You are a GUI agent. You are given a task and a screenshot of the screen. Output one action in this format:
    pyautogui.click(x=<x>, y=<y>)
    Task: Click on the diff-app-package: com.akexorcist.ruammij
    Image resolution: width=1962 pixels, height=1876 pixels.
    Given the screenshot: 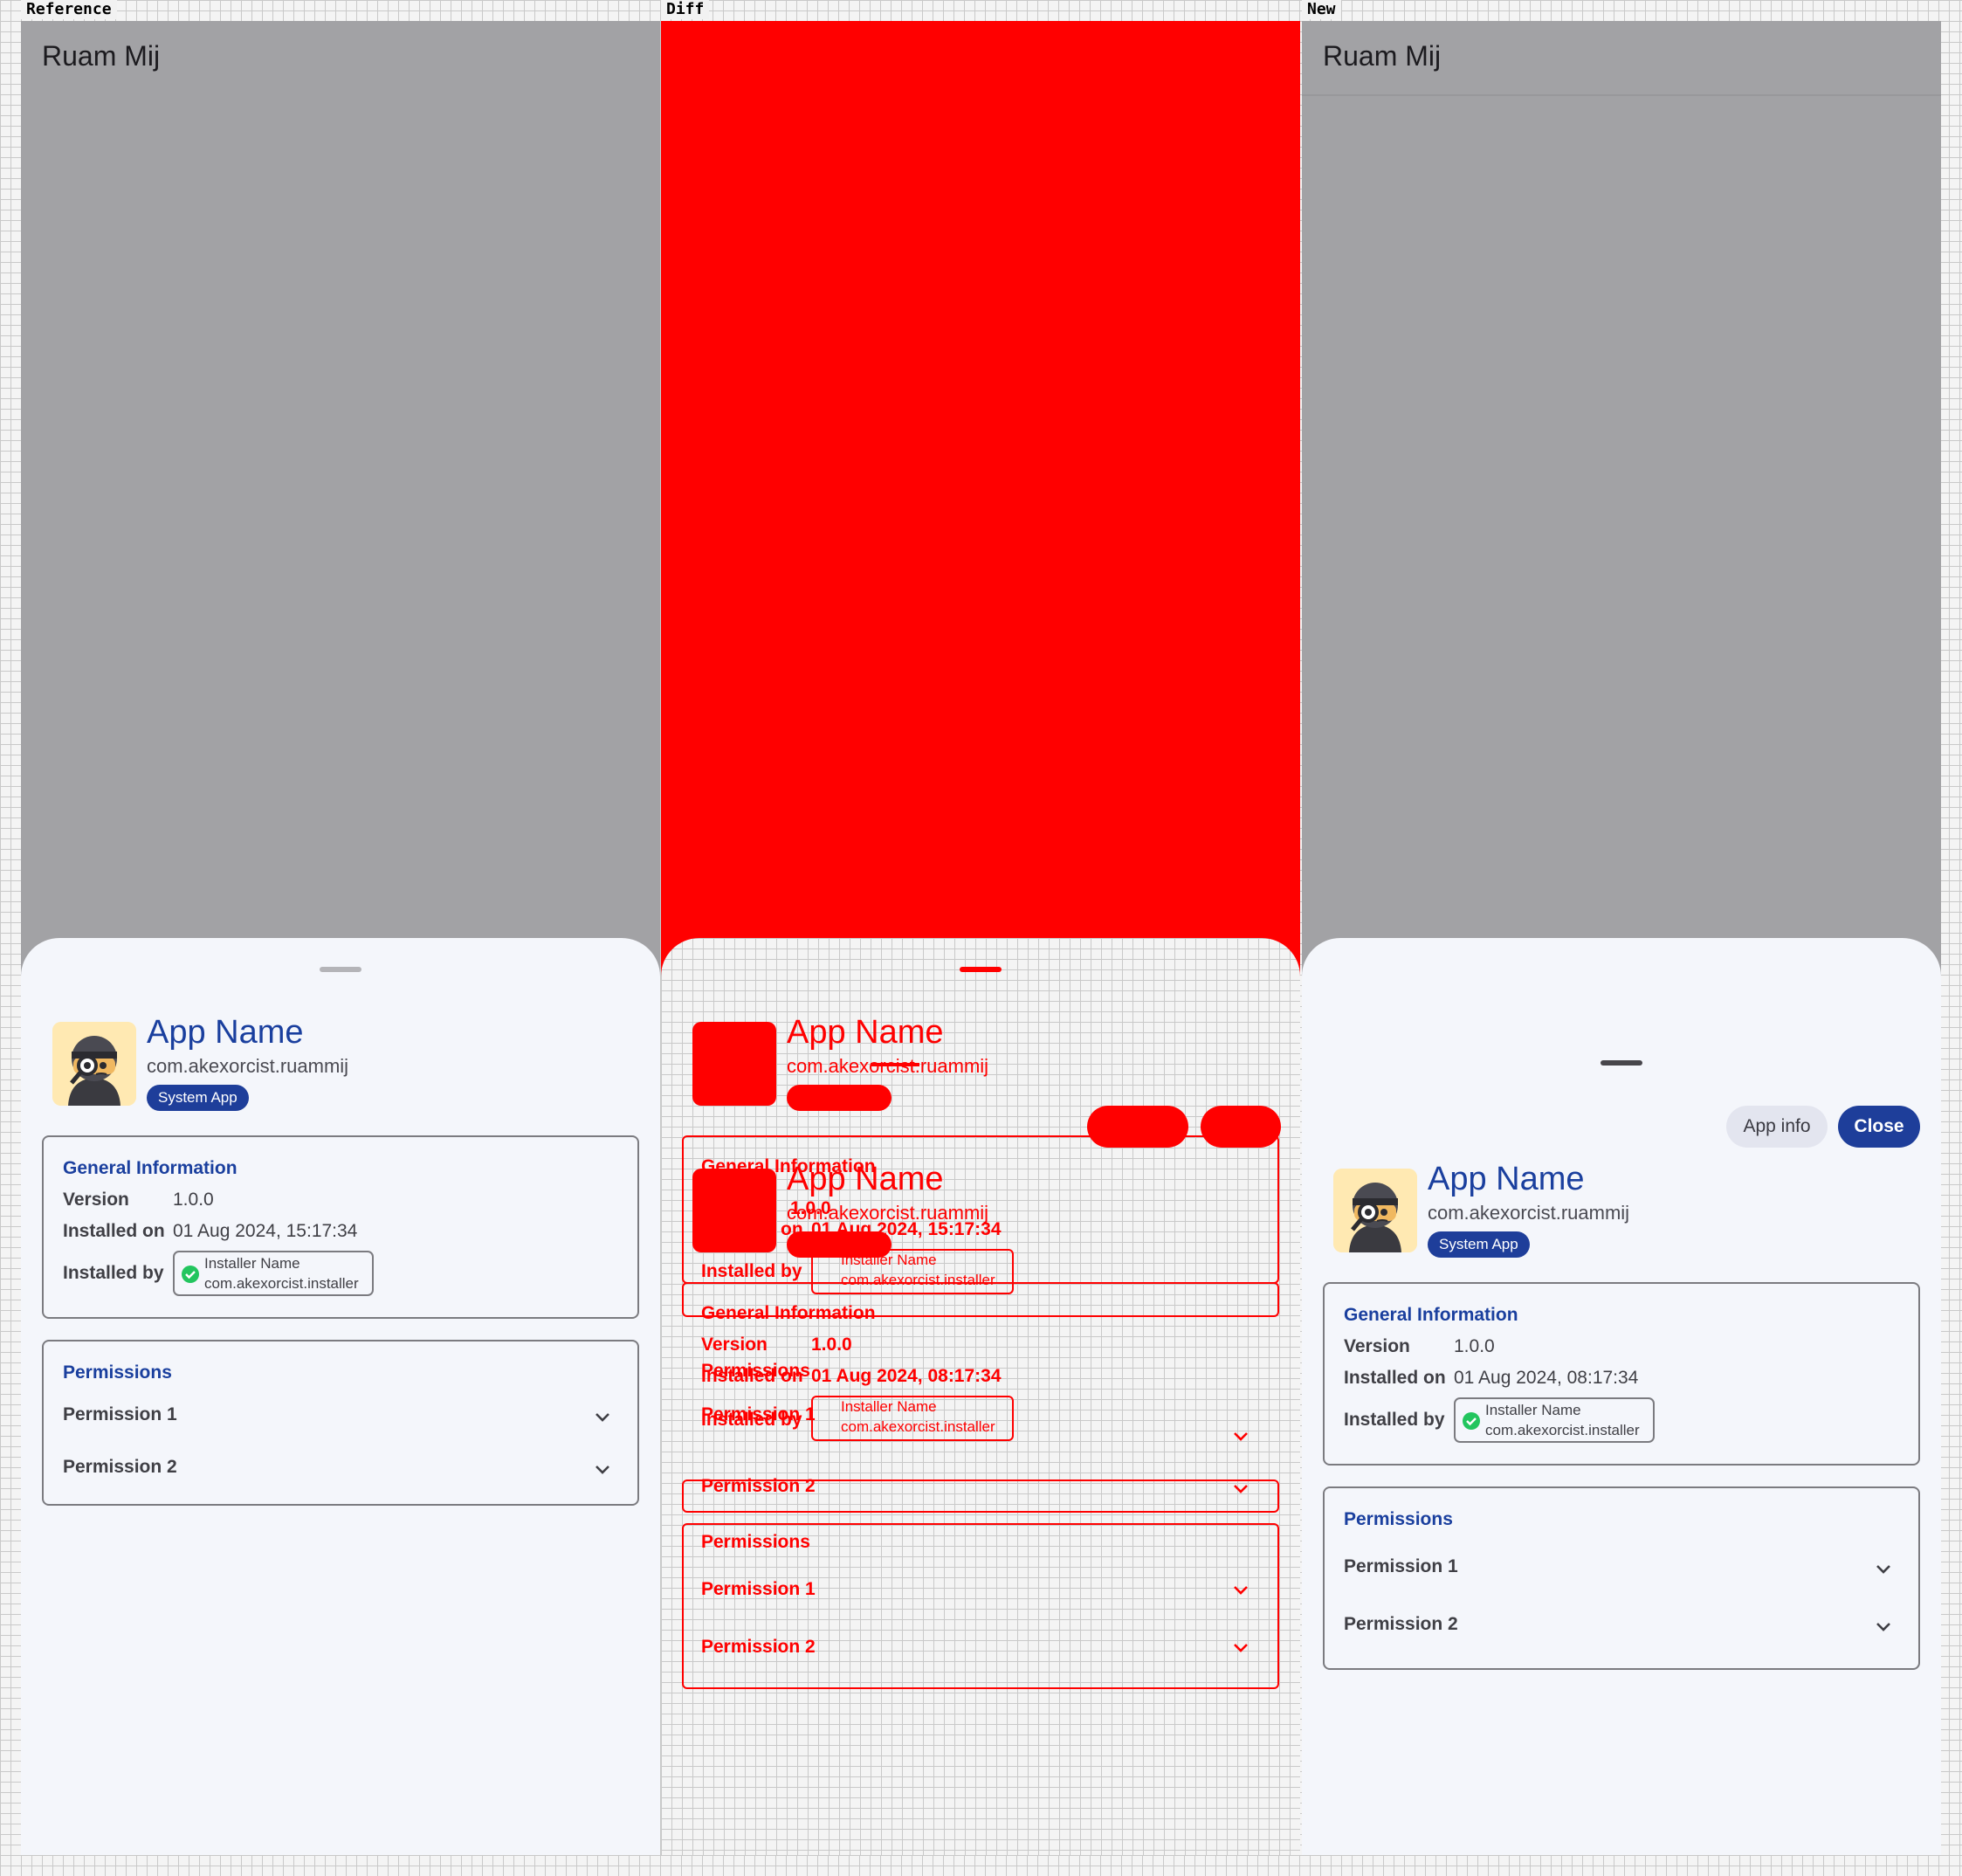 What is the action you would take?
    pyautogui.click(x=888, y=1066)
    